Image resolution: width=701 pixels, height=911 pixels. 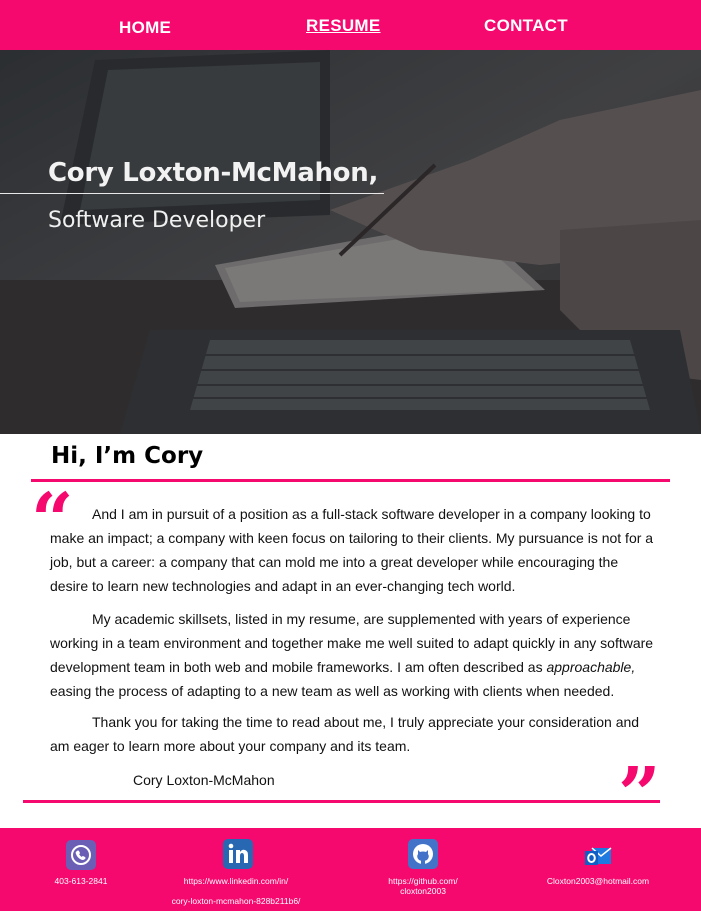 I want to click on linkedin-icon, so click(x=238, y=854).